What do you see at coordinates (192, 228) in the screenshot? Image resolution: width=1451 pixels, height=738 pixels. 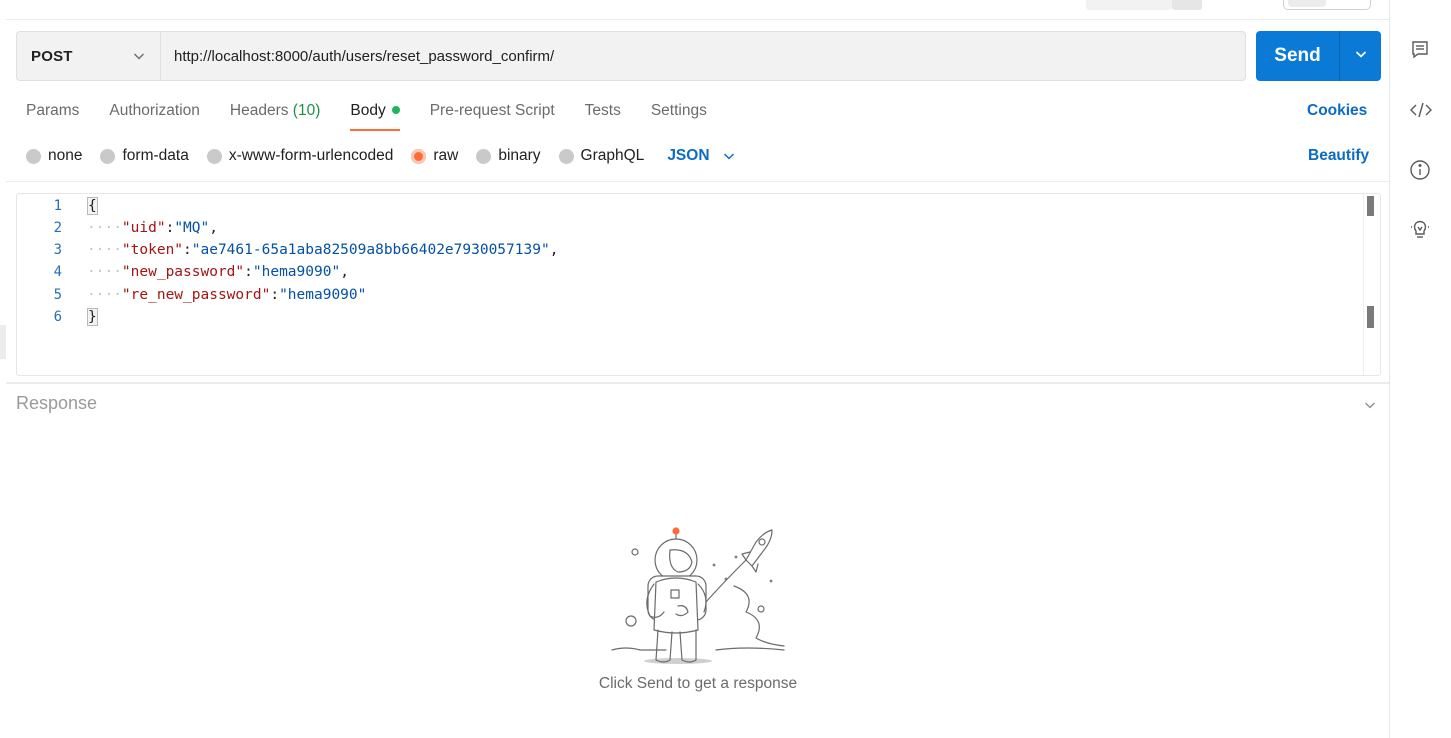 I see `json-value: "MQ"` at bounding box center [192, 228].